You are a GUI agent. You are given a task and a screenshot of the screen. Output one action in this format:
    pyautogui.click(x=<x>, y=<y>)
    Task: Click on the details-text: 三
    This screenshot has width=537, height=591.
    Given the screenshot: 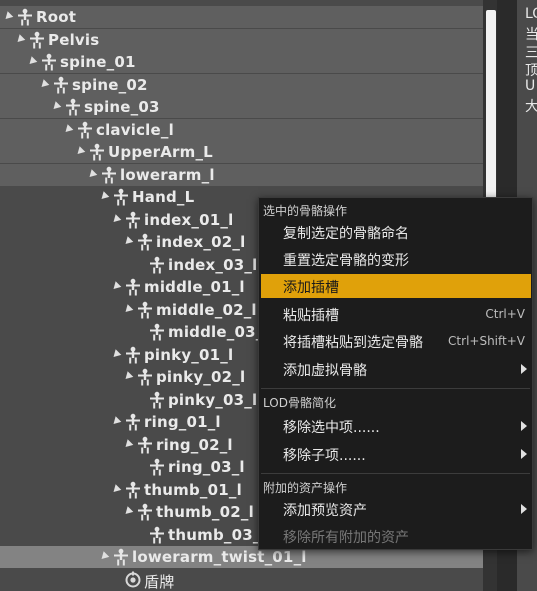 What is the action you would take?
    pyautogui.click(x=531, y=53)
    